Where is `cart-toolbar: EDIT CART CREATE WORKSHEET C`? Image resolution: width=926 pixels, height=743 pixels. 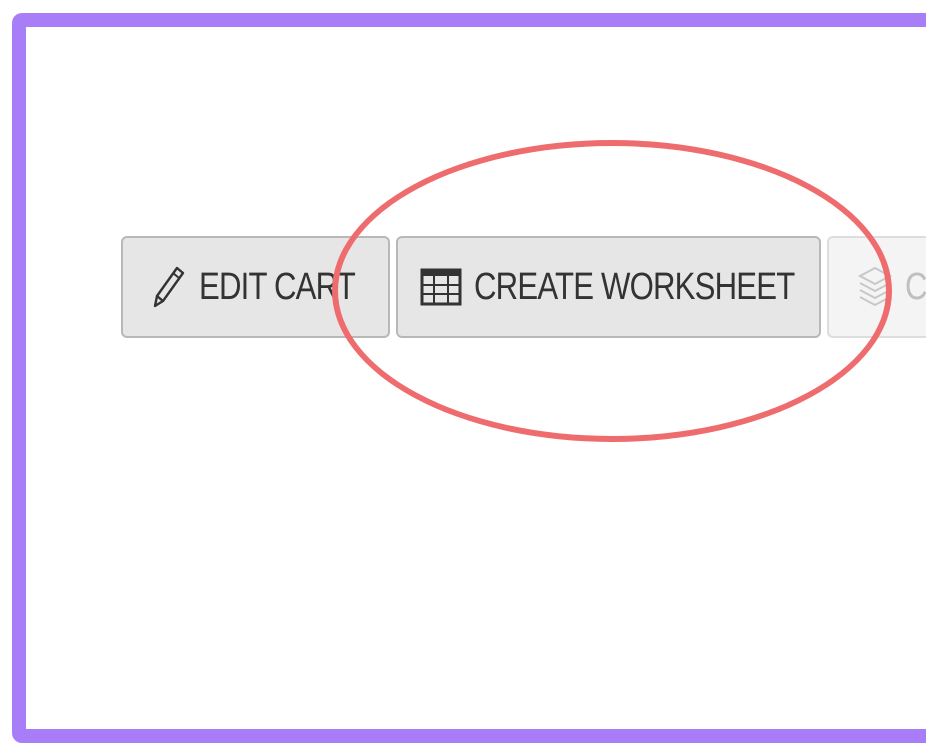 cart-toolbar: EDIT CART CREATE WORKSHEET C is located at coordinates (523, 288).